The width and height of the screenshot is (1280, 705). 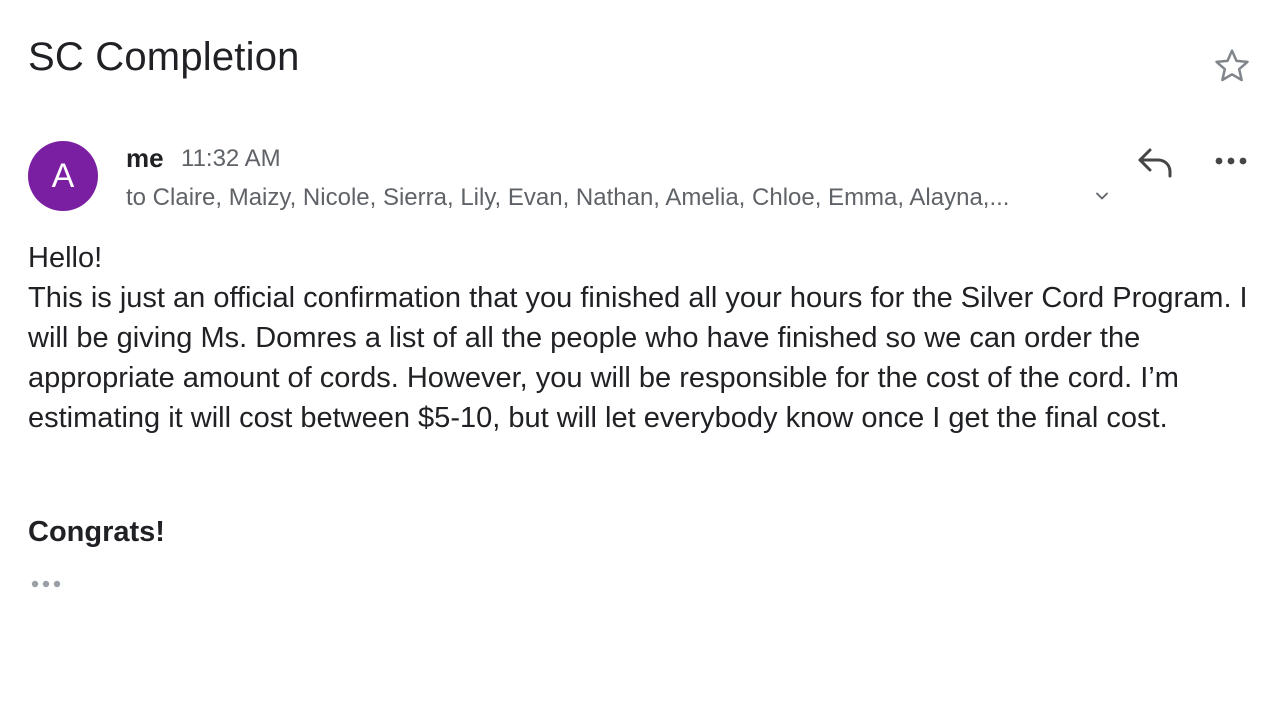 What do you see at coordinates (145, 158) in the screenshot?
I see `sender-name: me` at bounding box center [145, 158].